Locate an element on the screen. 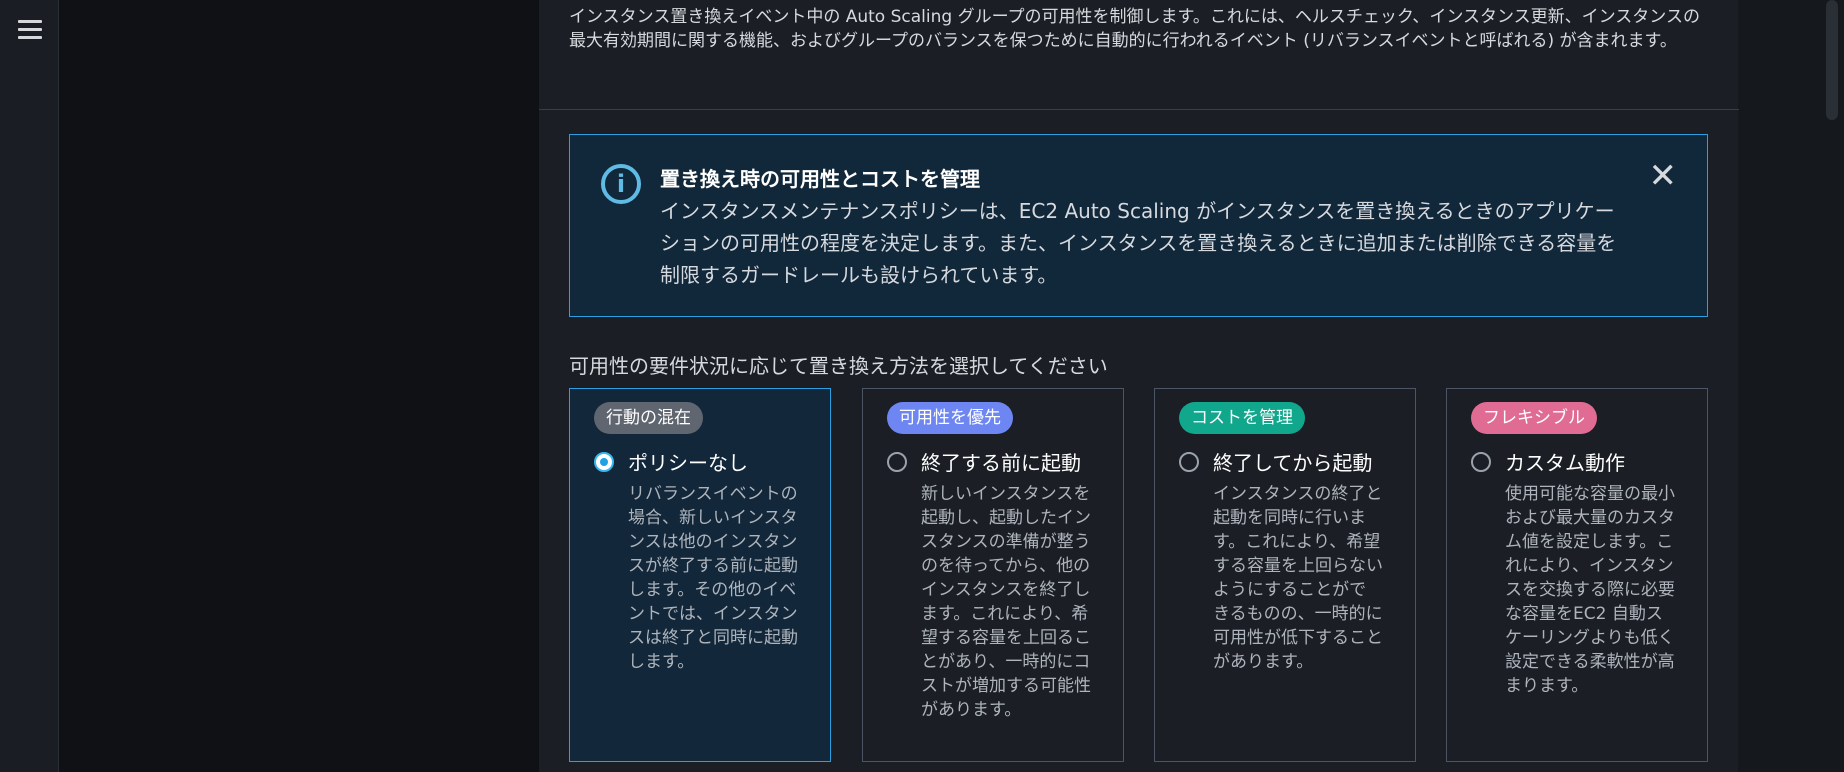 The height and width of the screenshot is (772, 1844). scrollbar-thumb is located at coordinates (1832, 60).